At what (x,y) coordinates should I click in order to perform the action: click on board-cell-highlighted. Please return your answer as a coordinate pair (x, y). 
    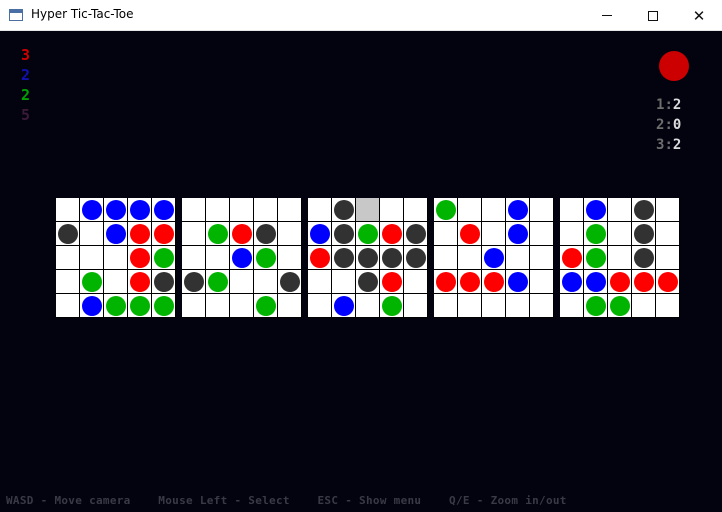
    Looking at the image, I should click on (368, 210).